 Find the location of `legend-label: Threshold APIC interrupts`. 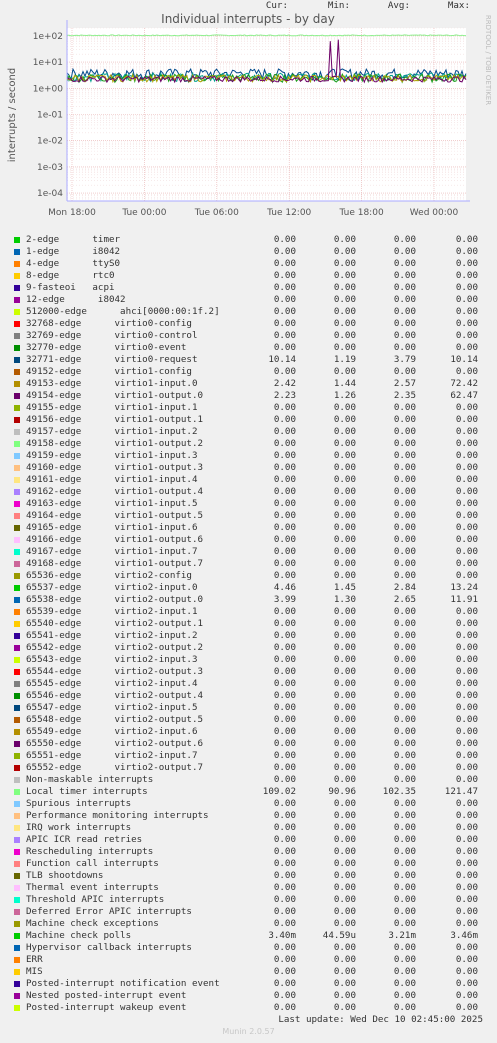

legend-label: Threshold APIC interrupts is located at coordinates (95, 899).